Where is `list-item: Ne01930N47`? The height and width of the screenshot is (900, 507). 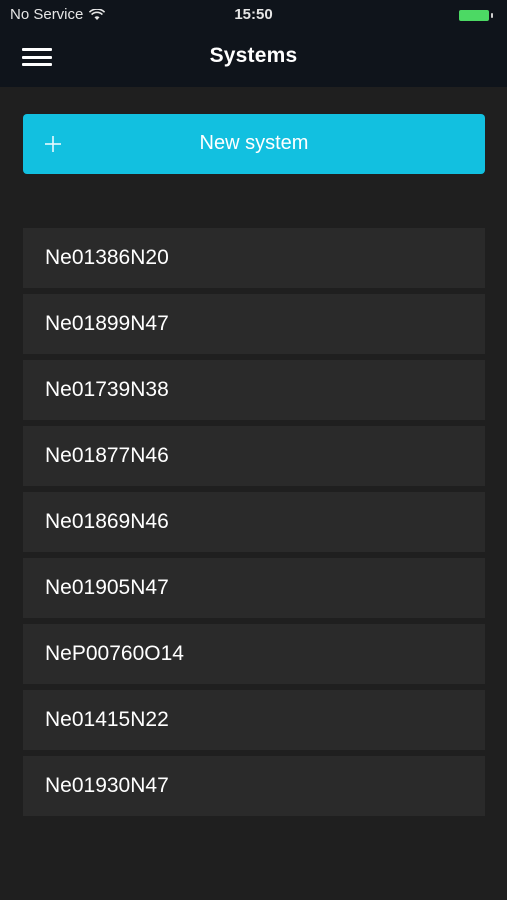
list-item: Ne01930N47 is located at coordinates (254, 786).